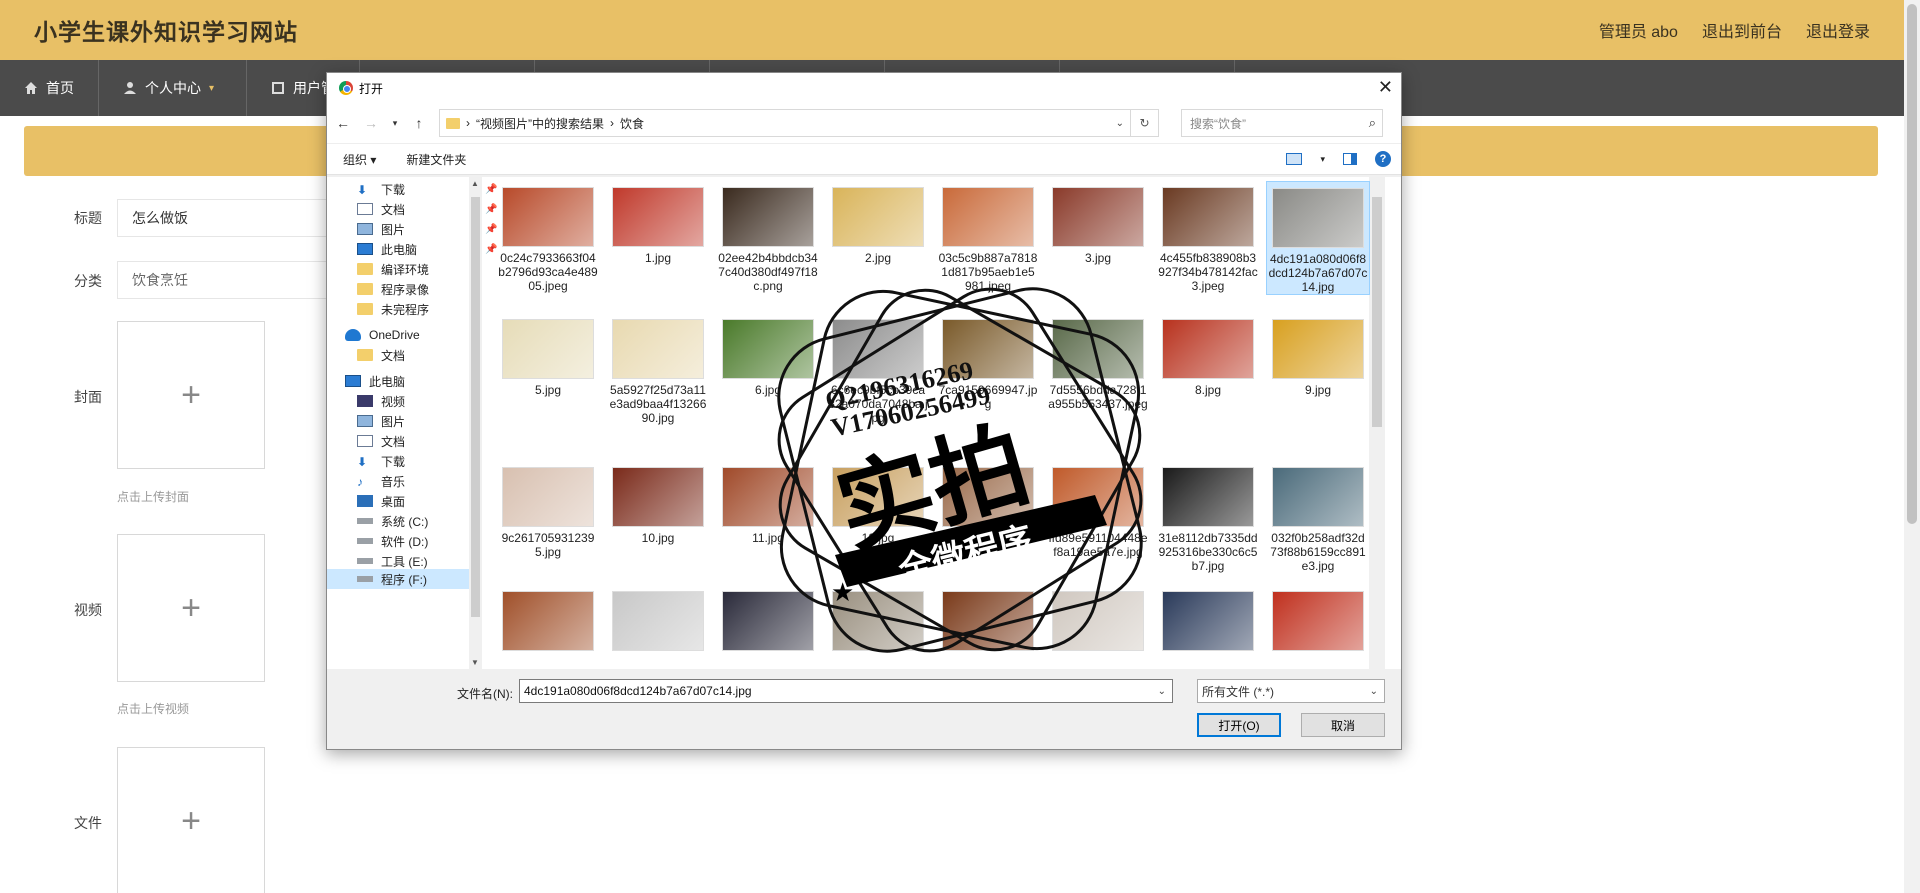 Image resolution: width=1920 pixels, height=893 pixels. What do you see at coordinates (393, 289) in the screenshot?
I see `tree-item: 程序录像` at bounding box center [393, 289].